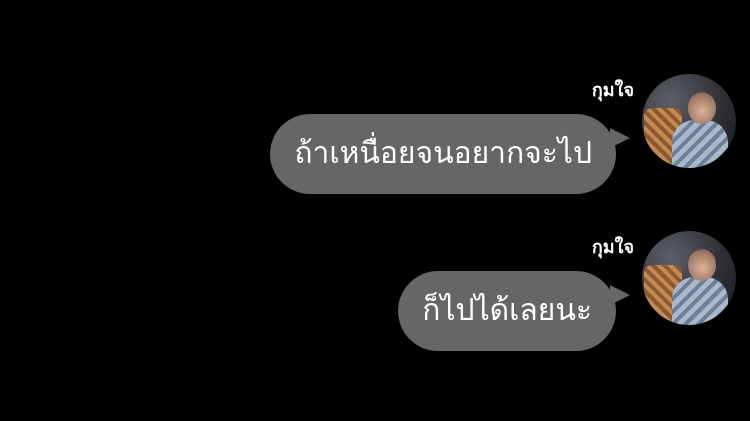 This screenshot has height=421, width=750. I want to click on message-bubble: ถ้าเหนื่อยจนอยากจะไป, so click(450, 154).